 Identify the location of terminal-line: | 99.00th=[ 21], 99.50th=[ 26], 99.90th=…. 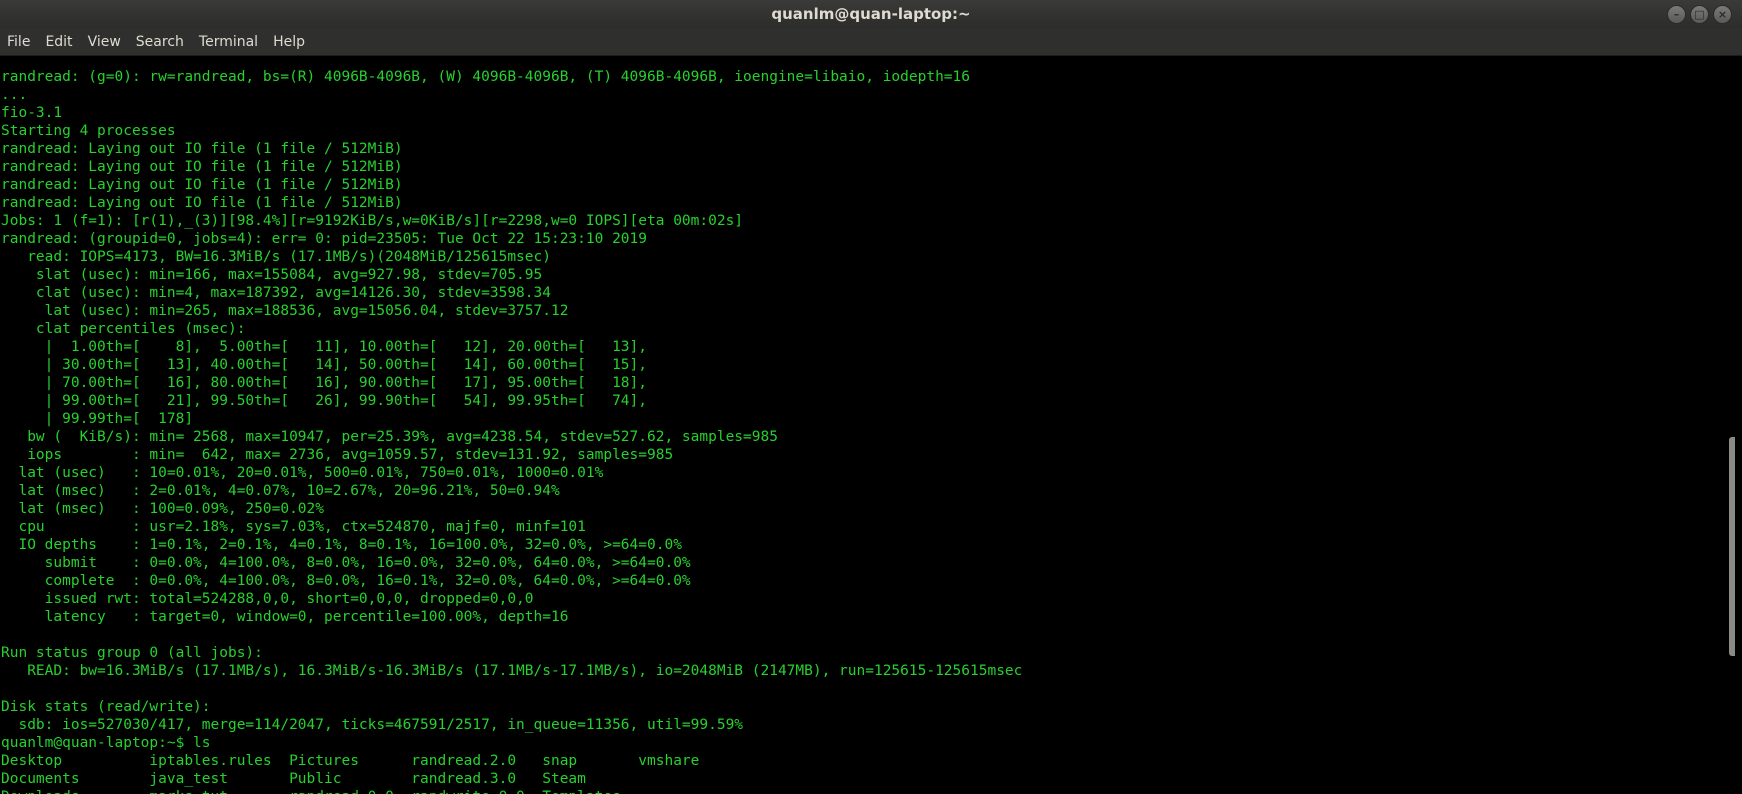
(324, 401).